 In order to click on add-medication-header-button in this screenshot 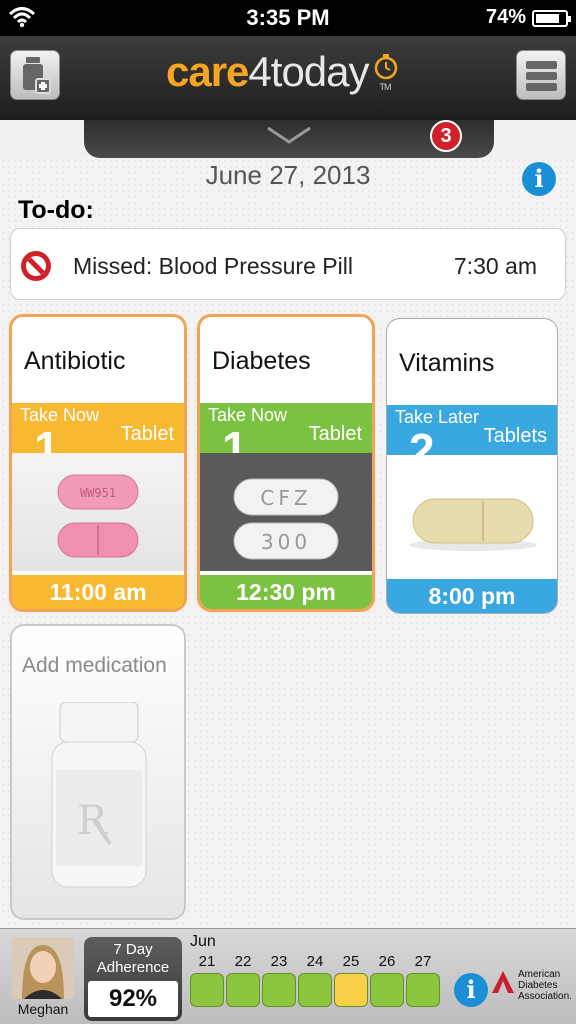, I will do `click(35, 75)`.